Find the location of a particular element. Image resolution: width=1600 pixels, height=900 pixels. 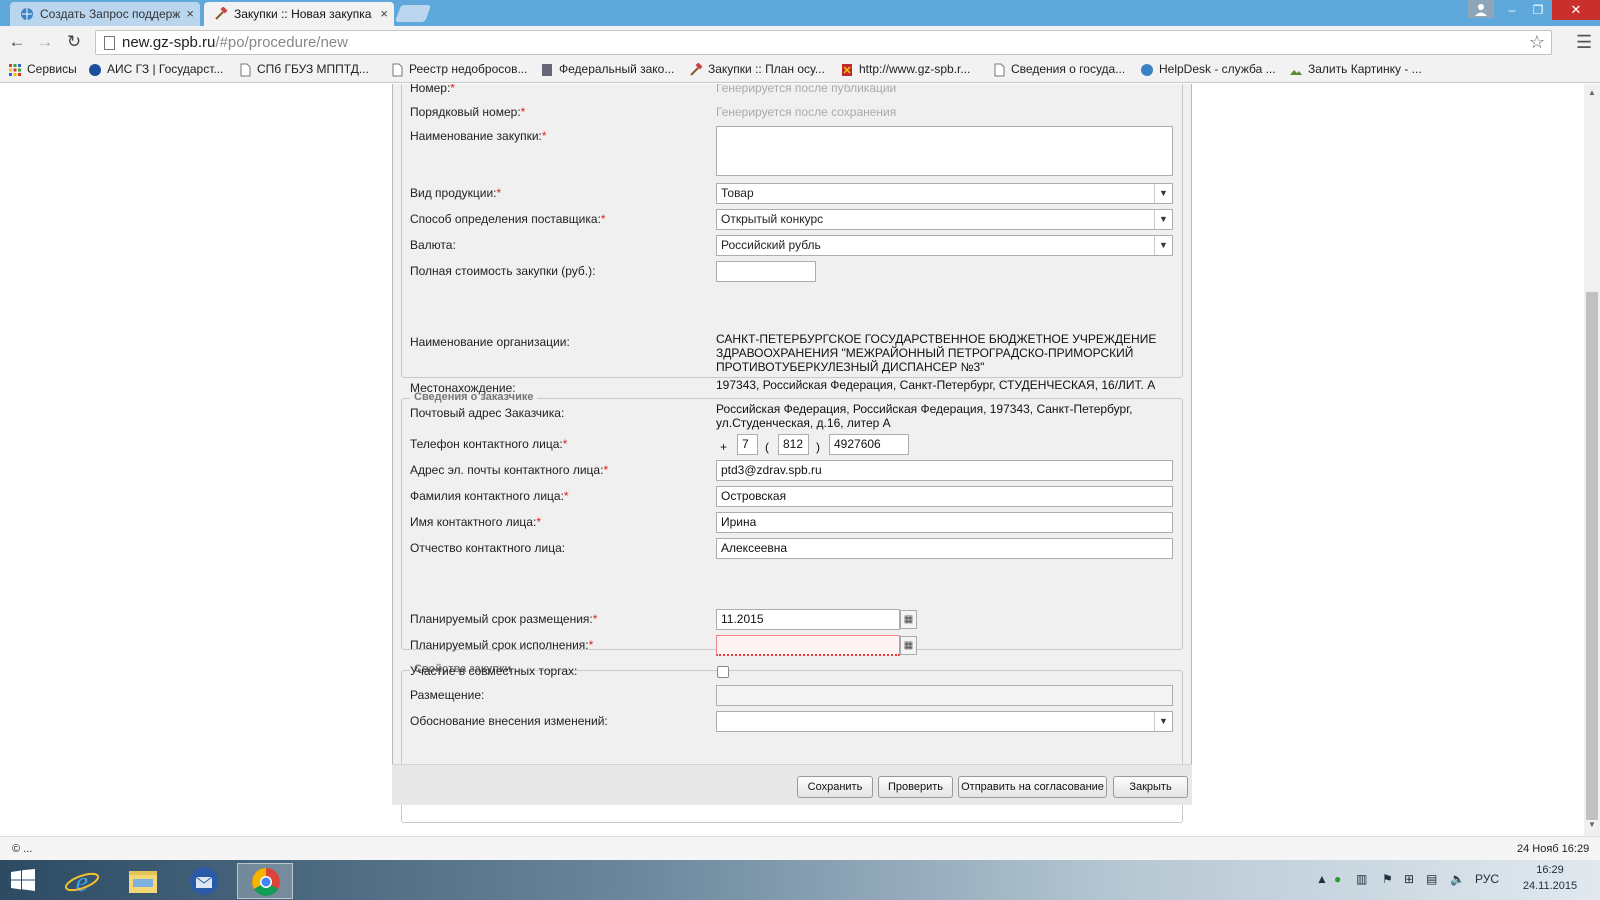

minimize-button: – is located at coordinates (1512, 10).